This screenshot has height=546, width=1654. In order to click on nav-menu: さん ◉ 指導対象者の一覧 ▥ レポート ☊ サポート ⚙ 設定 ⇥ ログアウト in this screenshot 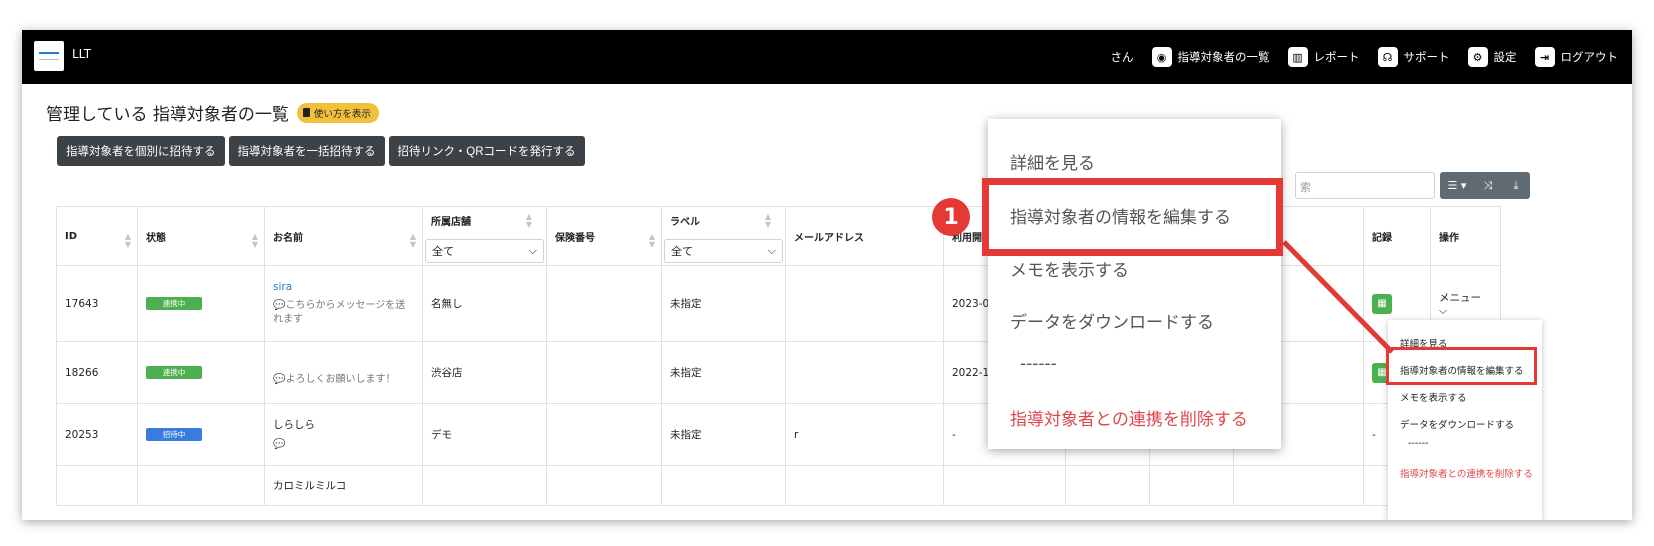, I will do `click(1364, 57)`.